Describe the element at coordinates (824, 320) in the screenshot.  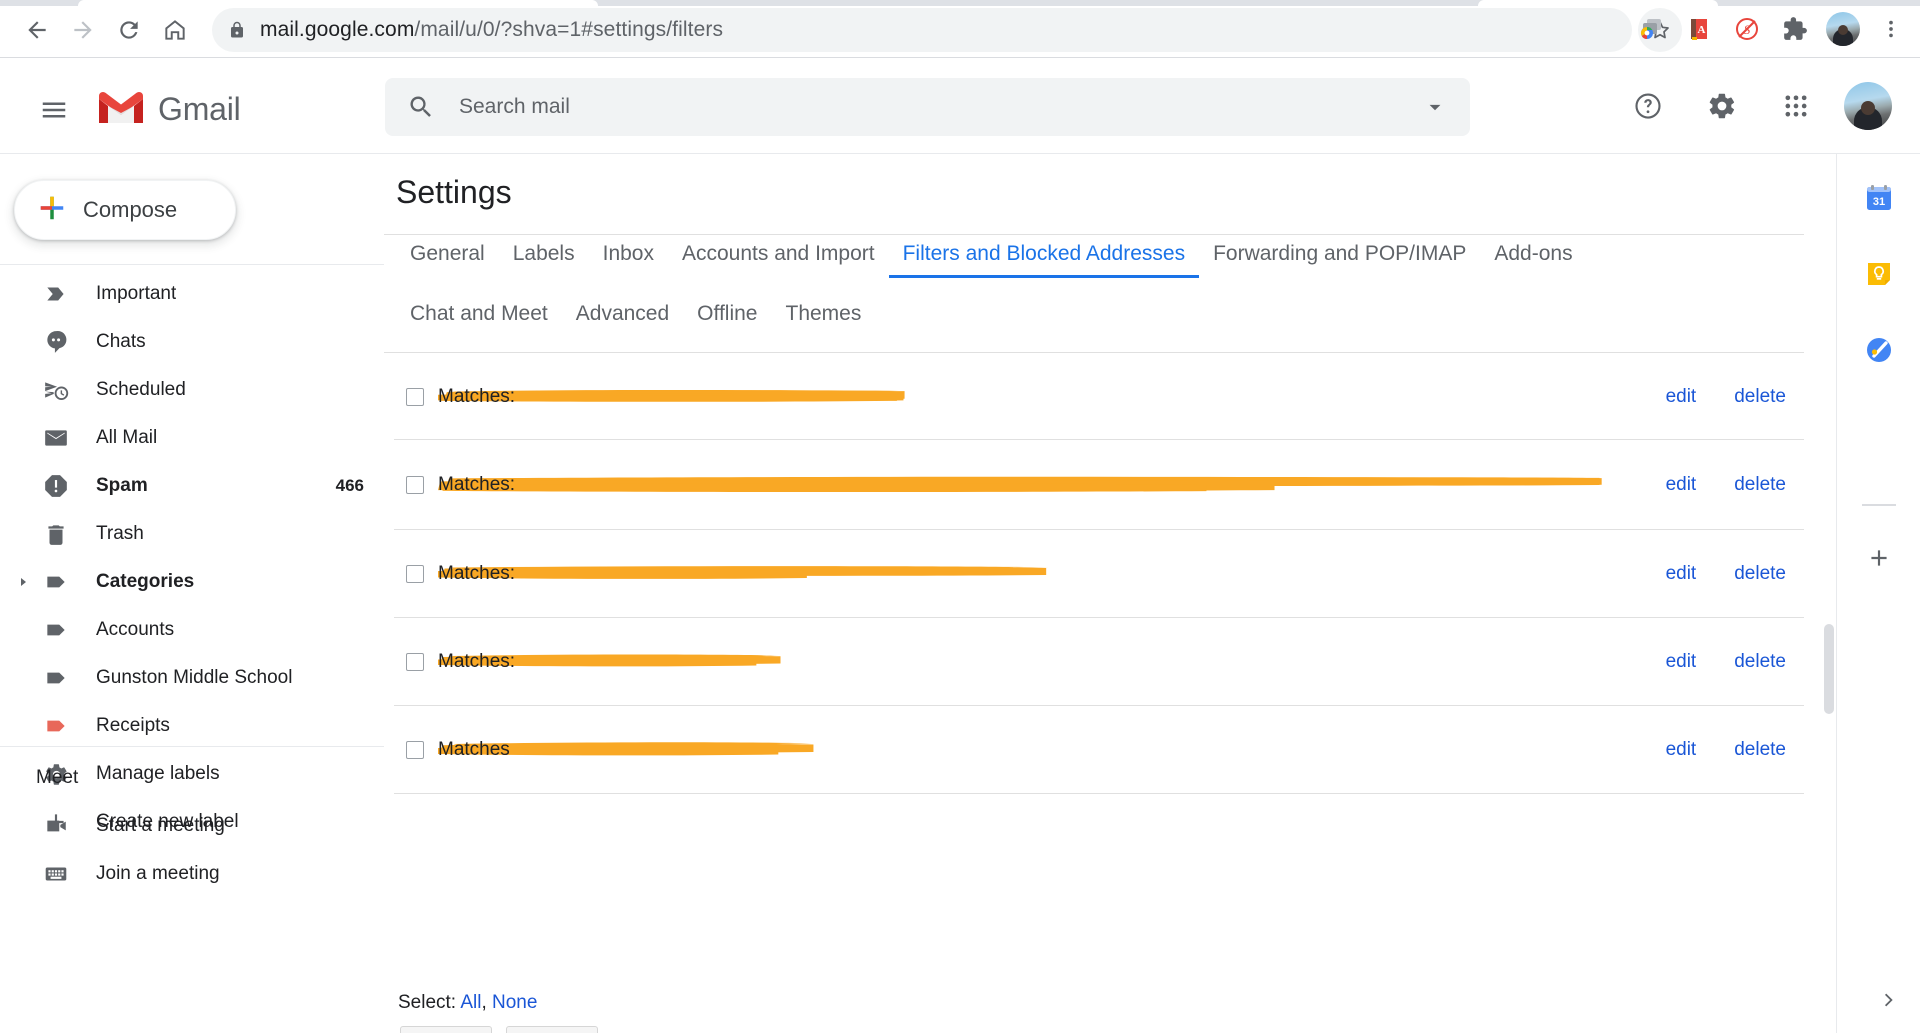
I see `tab-themes: Themes` at that location.